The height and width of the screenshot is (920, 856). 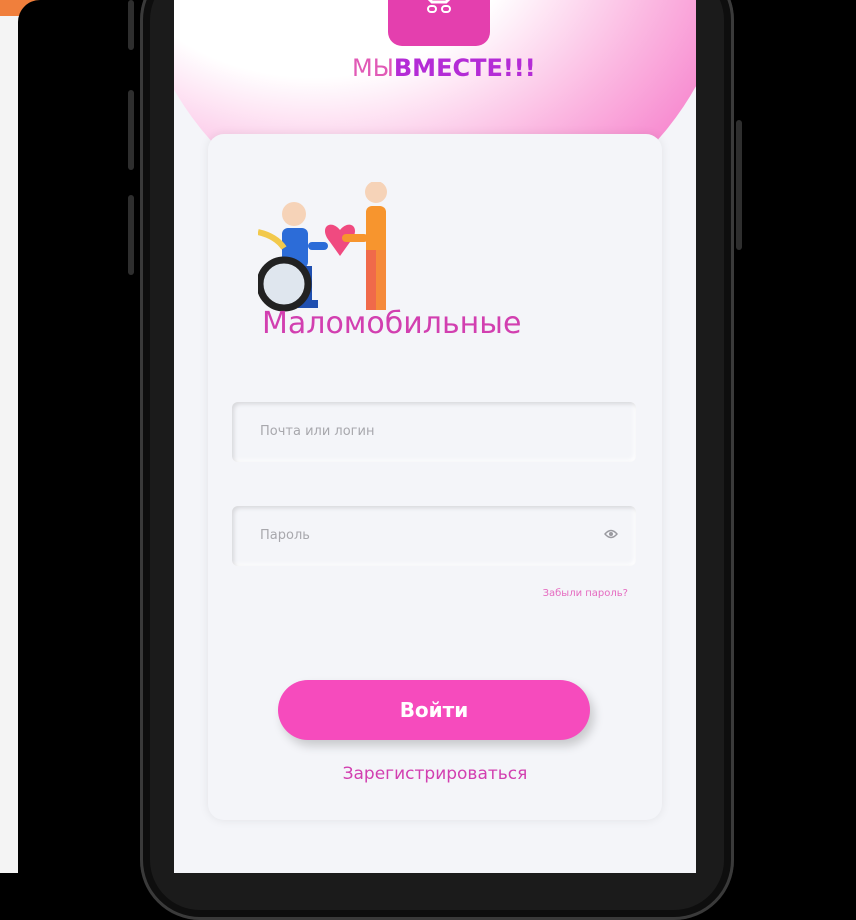 What do you see at coordinates (434, 536) in the screenshot?
I see `password-input: Пароль` at bounding box center [434, 536].